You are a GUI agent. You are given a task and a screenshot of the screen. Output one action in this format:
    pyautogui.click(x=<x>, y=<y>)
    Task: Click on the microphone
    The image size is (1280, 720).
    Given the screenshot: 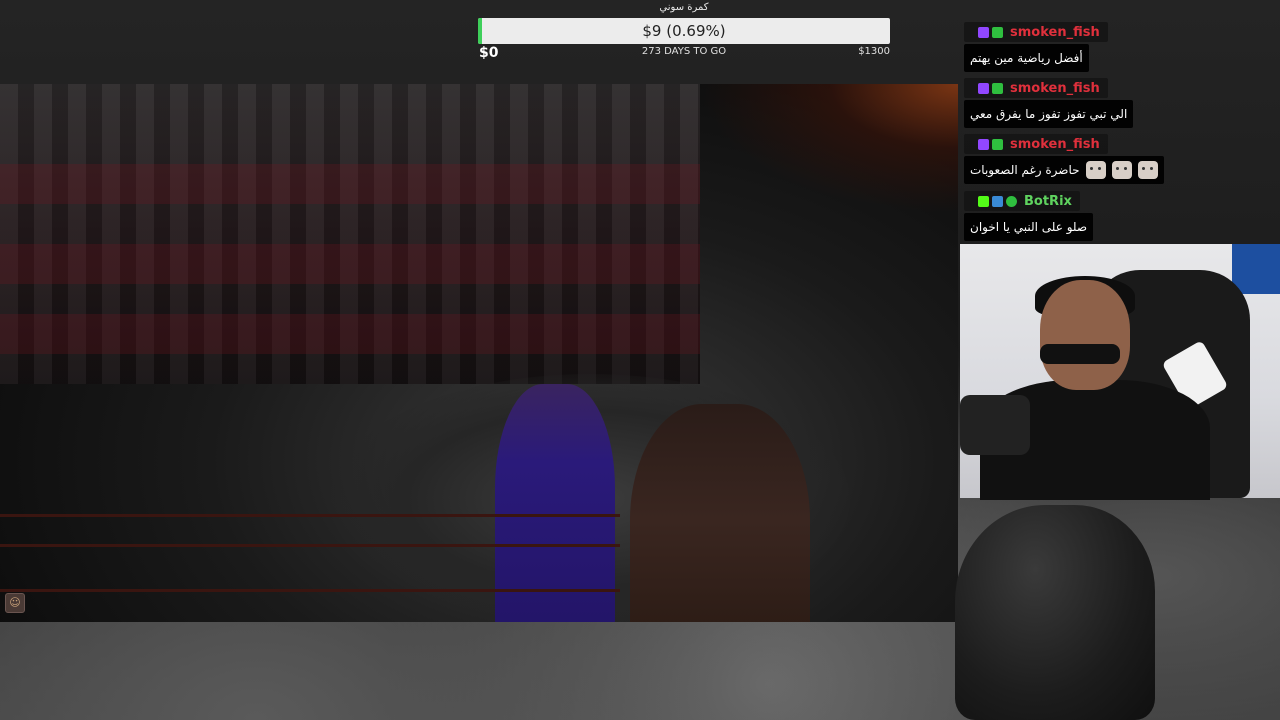 What is the action you would take?
    pyautogui.click(x=995, y=425)
    